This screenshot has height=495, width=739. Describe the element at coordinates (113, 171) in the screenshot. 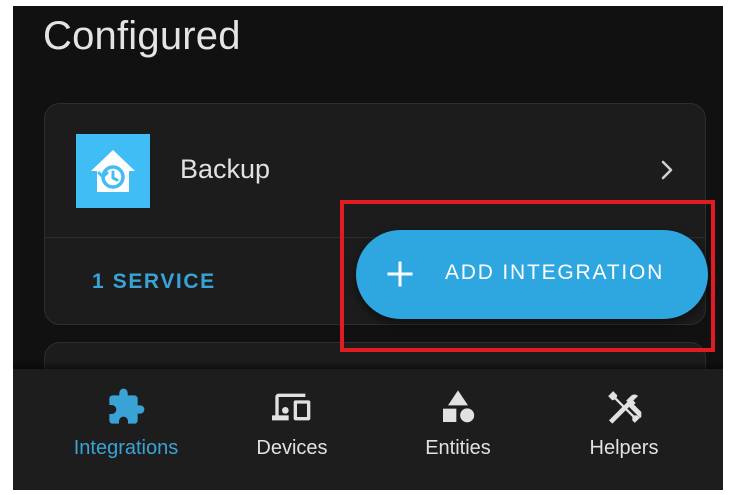

I see `home-assistant-backup-icon` at that location.